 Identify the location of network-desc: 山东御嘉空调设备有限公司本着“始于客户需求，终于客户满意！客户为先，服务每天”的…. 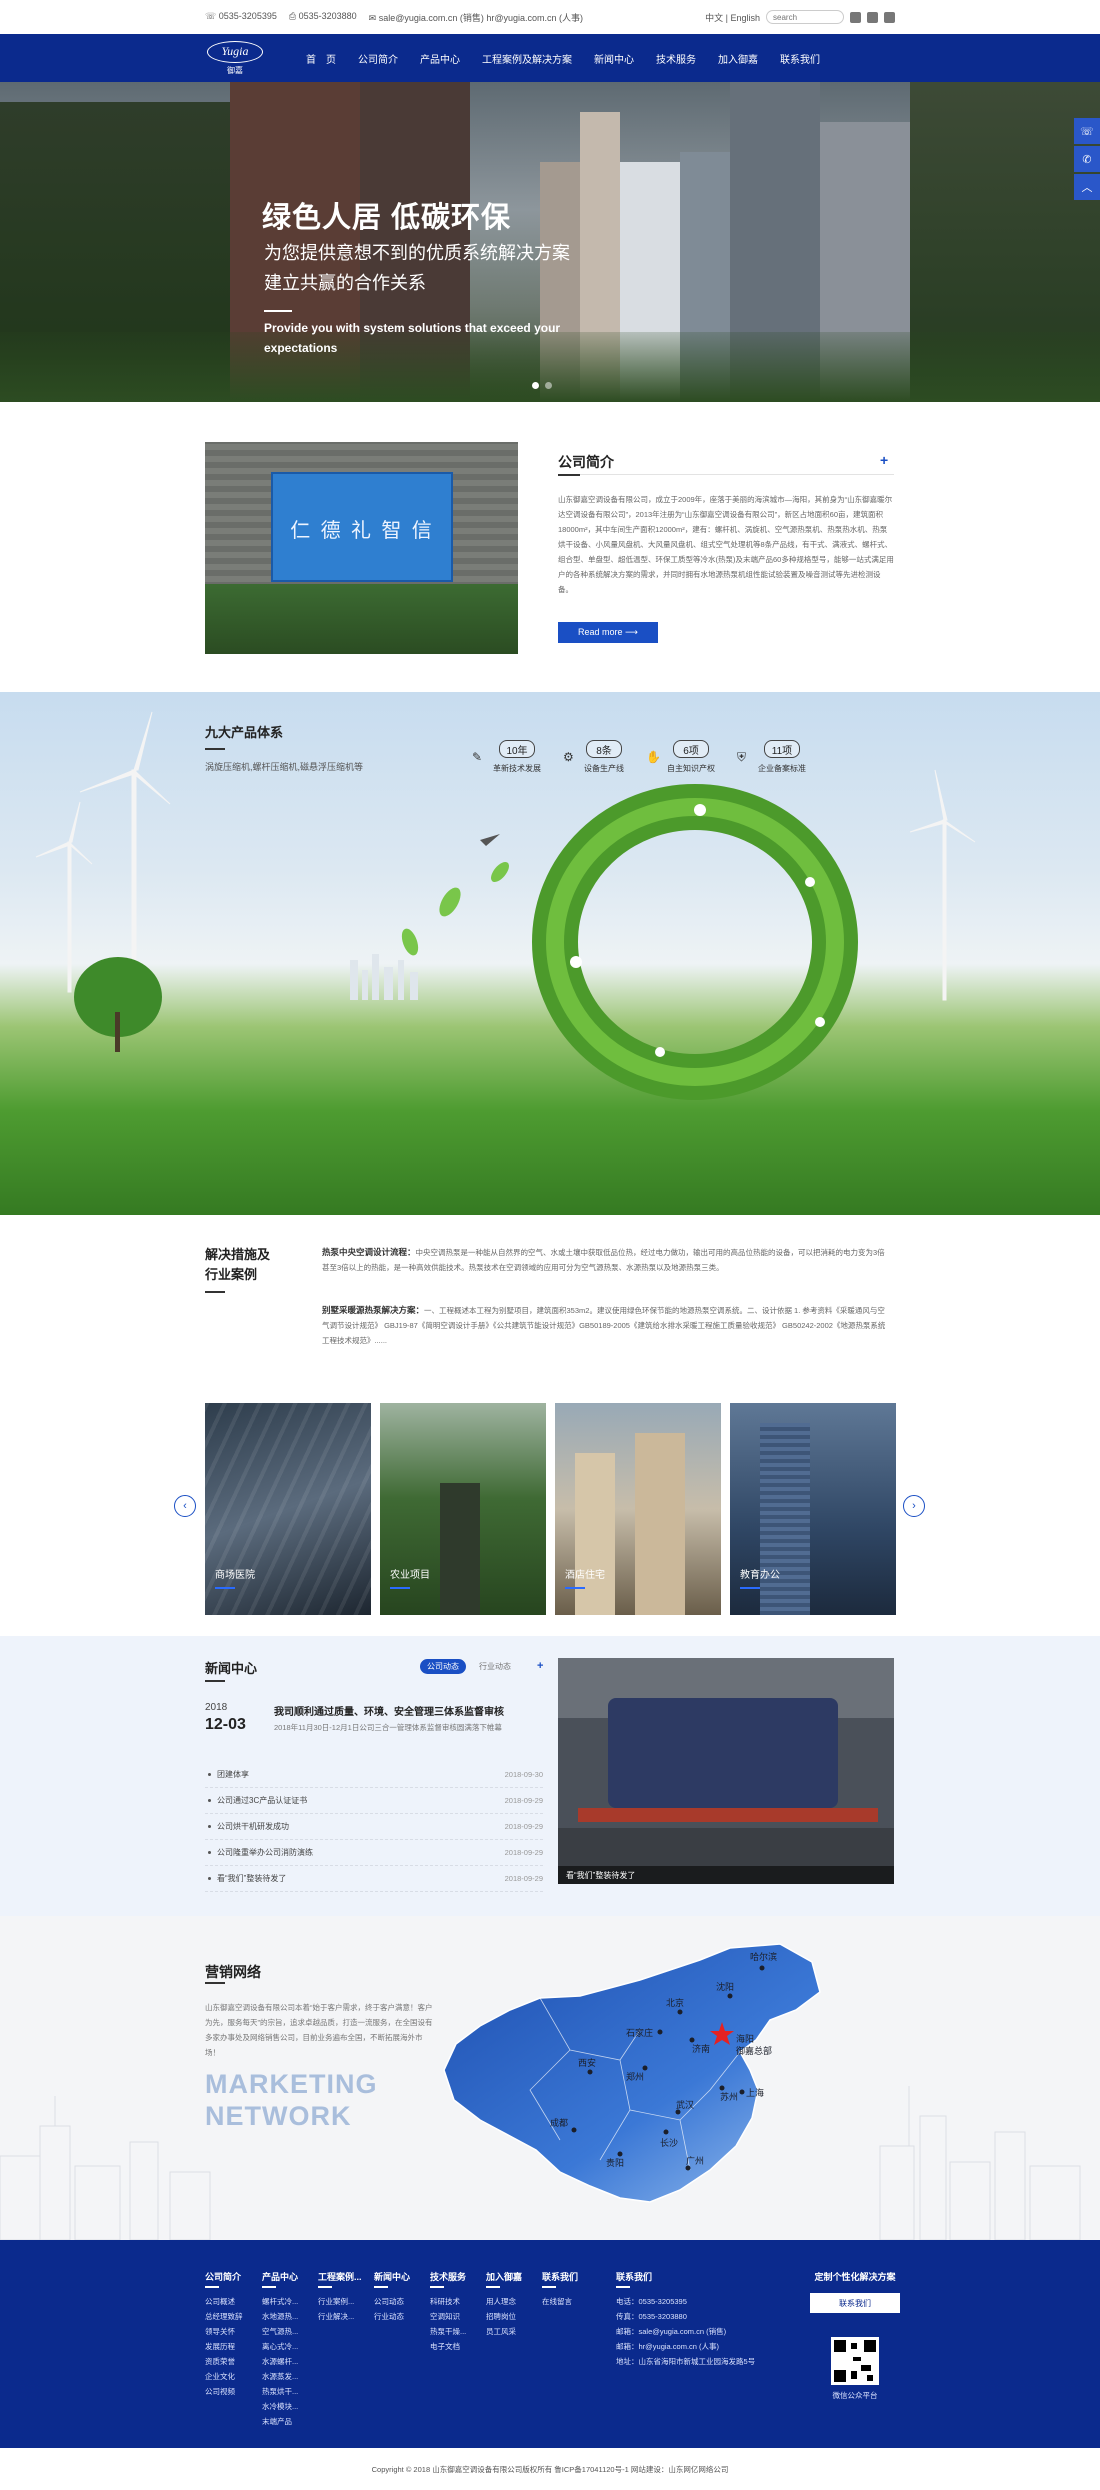
(319, 2030).